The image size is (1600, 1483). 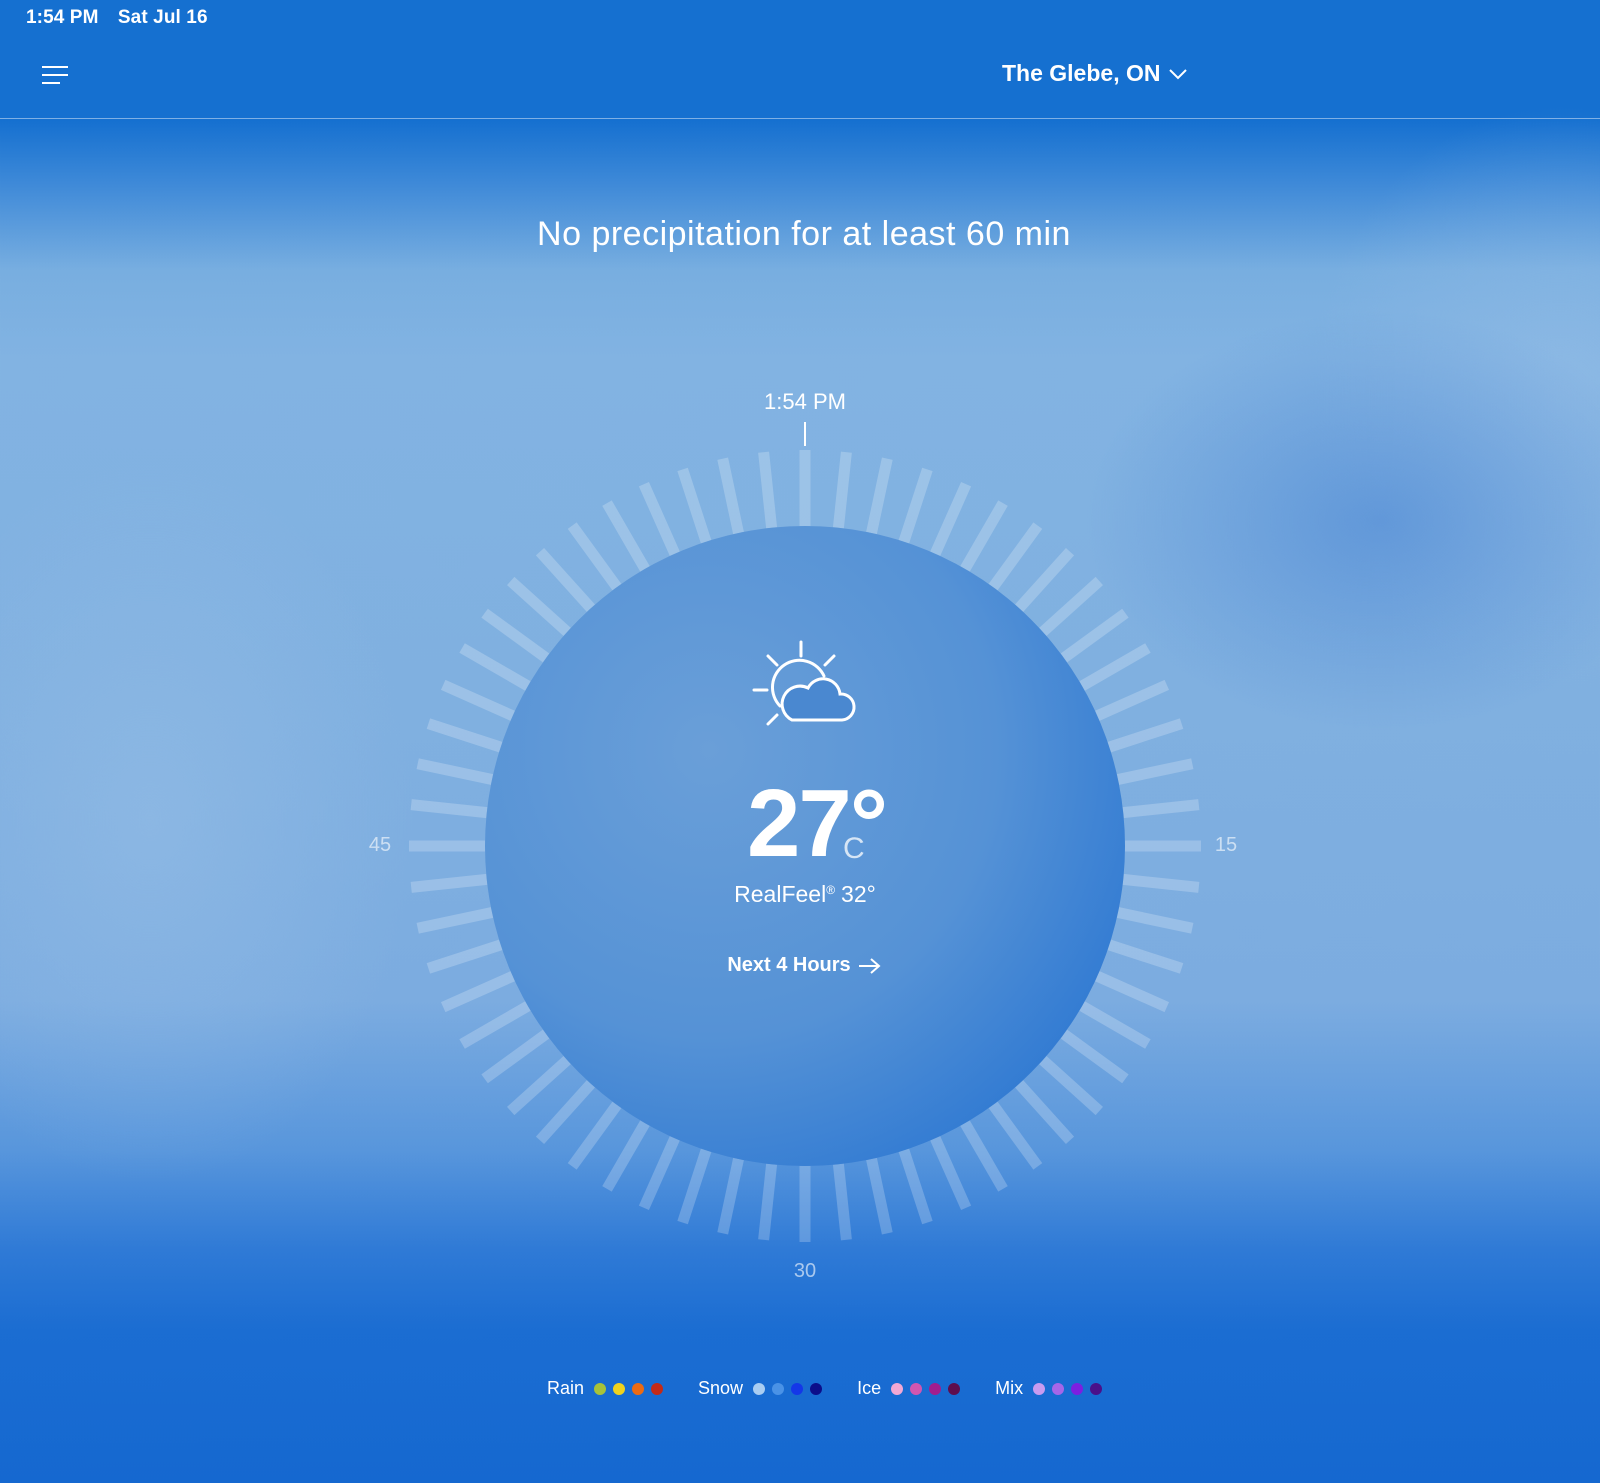 I want to click on legend-group-mix: Mix, so click(x=1052, y=1388).